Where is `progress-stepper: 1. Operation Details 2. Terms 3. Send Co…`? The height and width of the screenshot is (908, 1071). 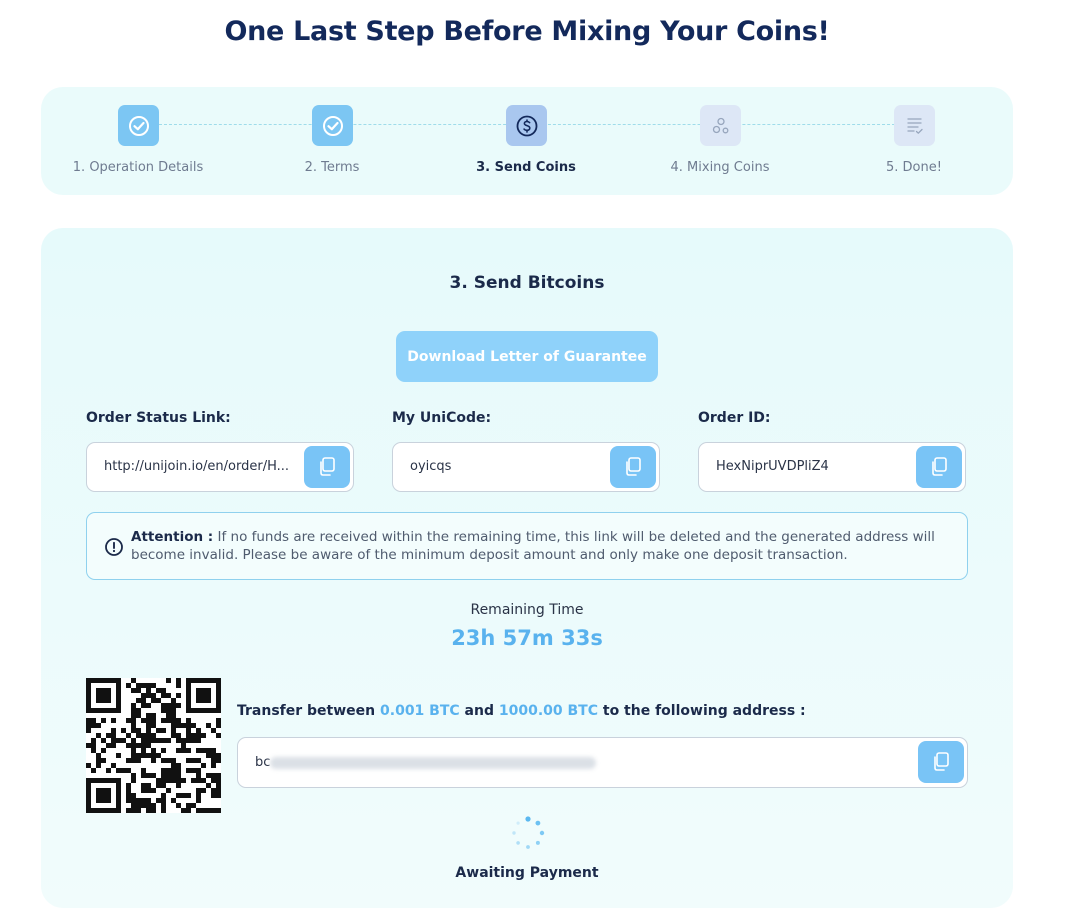 progress-stepper: 1. Operation Details 2. Terms 3. Send Co… is located at coordinates (527, 141).